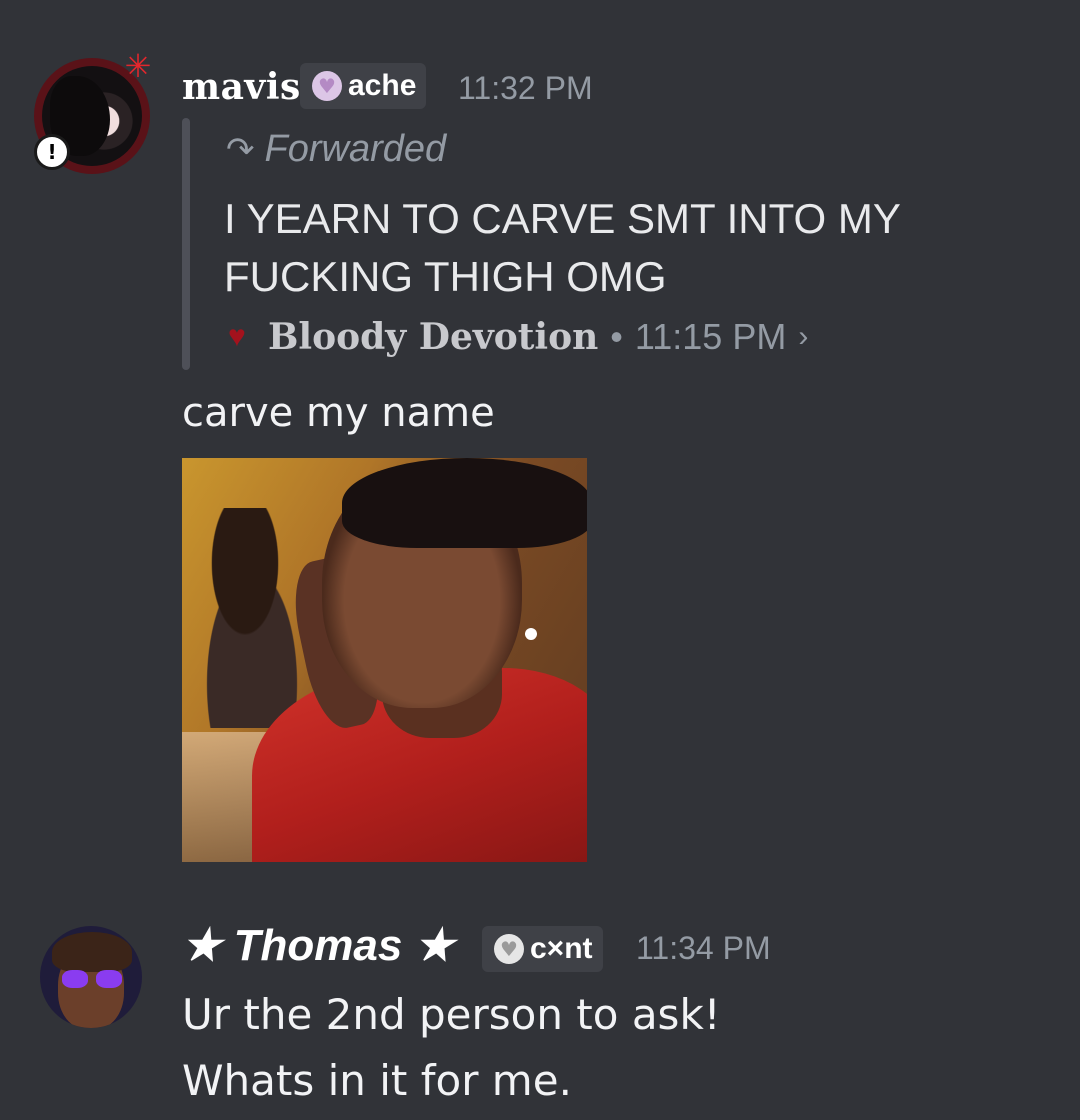 Image resolution: width=1080 pixels, height=1120 pixels. Describe the element at coordinates (92, 111) in the screenshot. I see `avatar-mavis: ✳ !` at that location.